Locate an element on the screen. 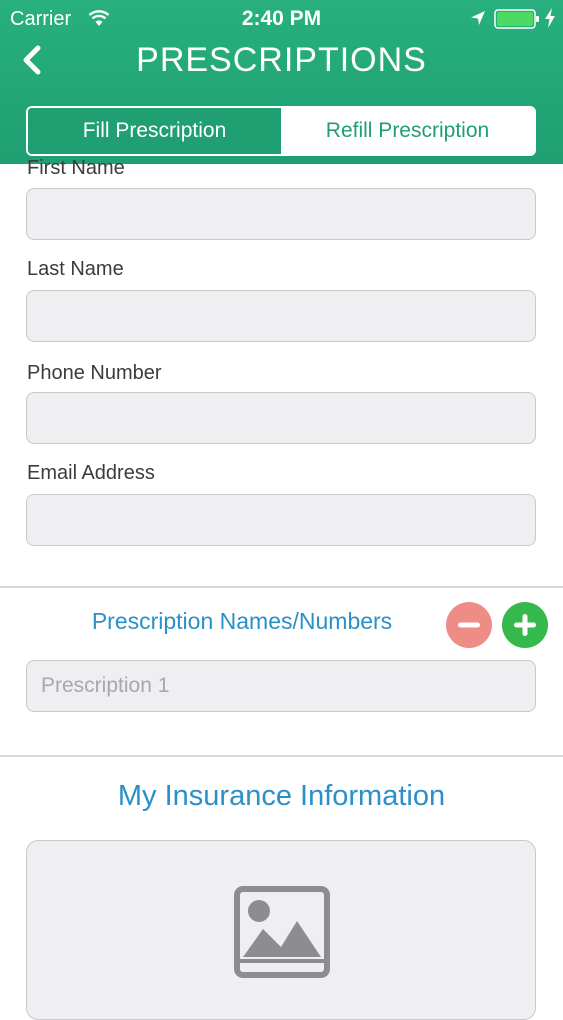 The width and height of the screenshot is (563, 1020). email-address-input is located at coordinates (281, 520).